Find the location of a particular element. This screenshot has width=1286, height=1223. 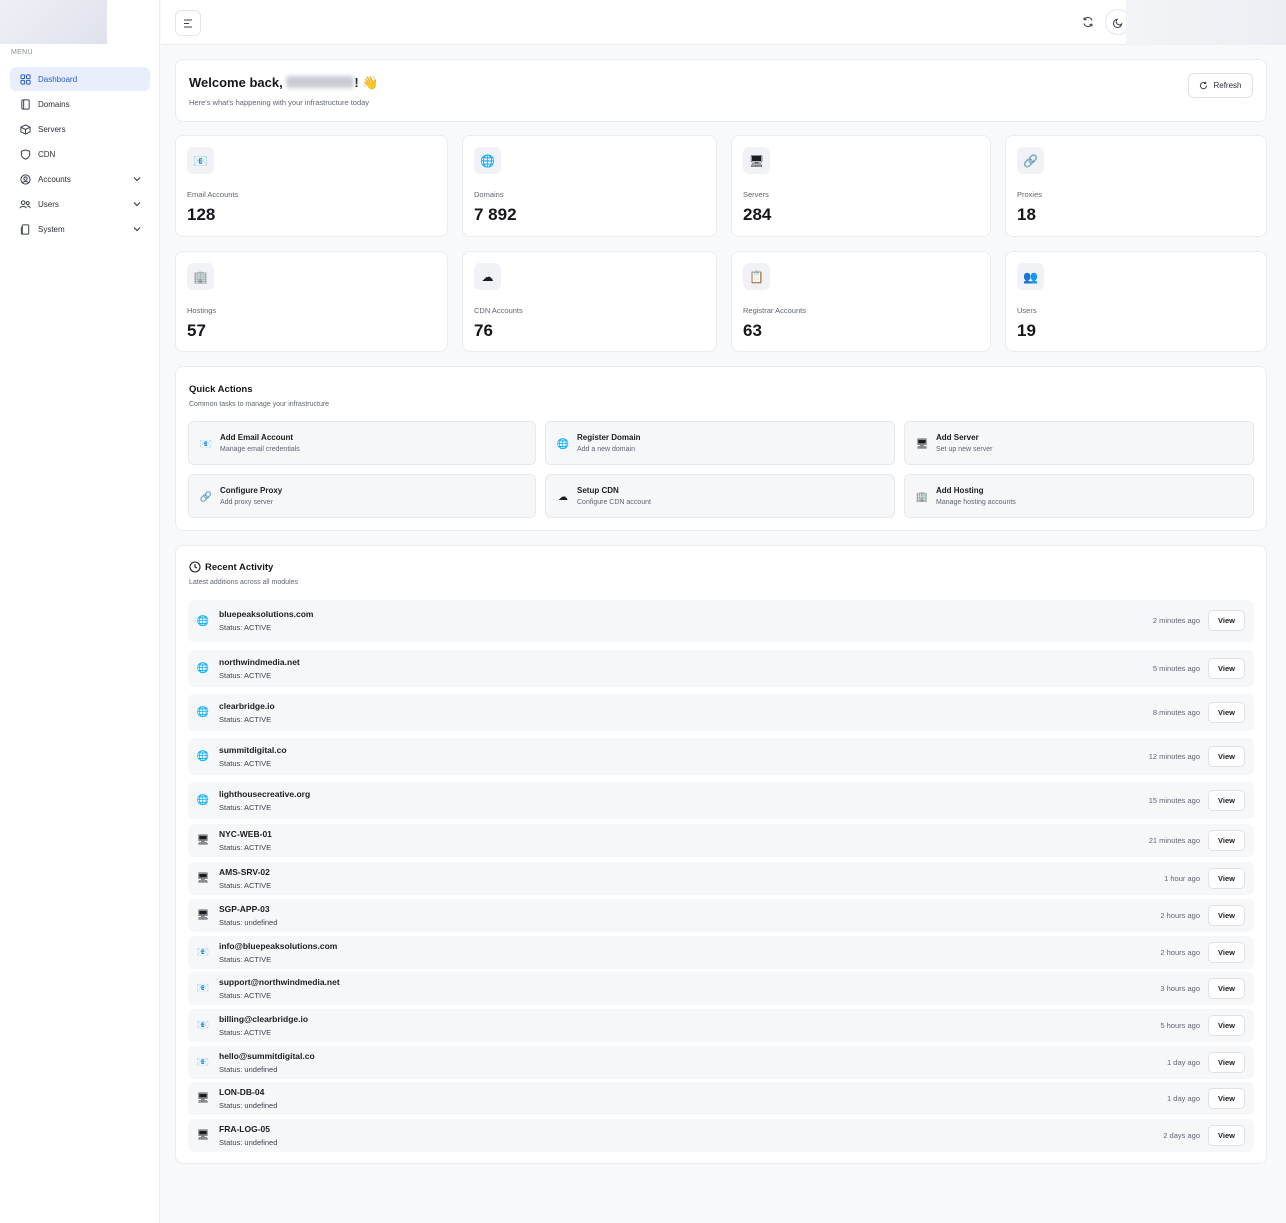

action-desc: Configure CDN account is located at coordinates (614, 502).